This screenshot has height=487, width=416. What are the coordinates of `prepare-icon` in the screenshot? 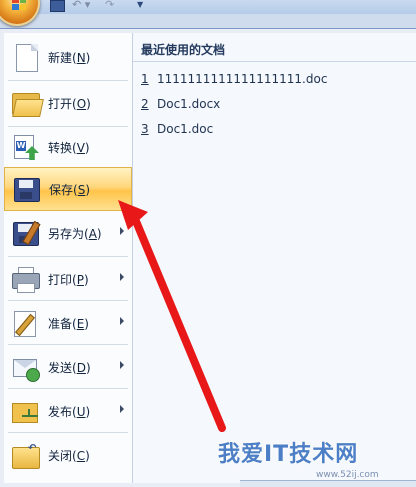 It's located at (25, 323).